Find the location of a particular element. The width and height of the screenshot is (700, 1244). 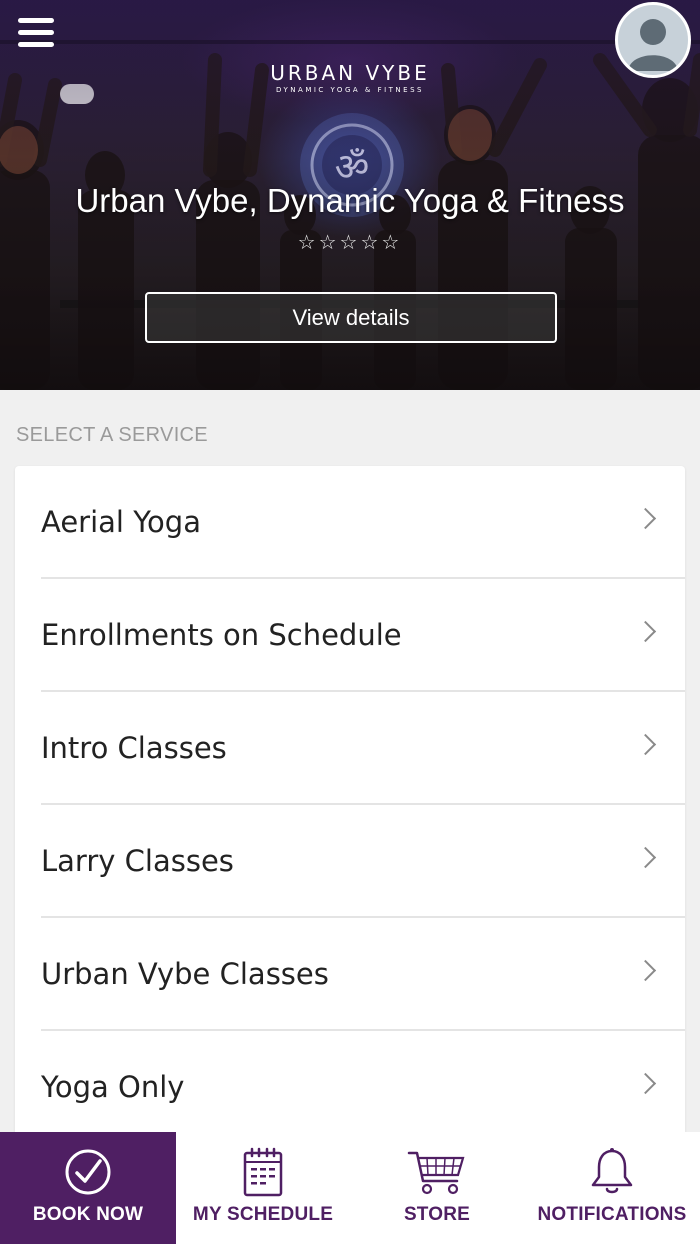

service-item-label: Yoga Only is located at coordinates (113, 1087).